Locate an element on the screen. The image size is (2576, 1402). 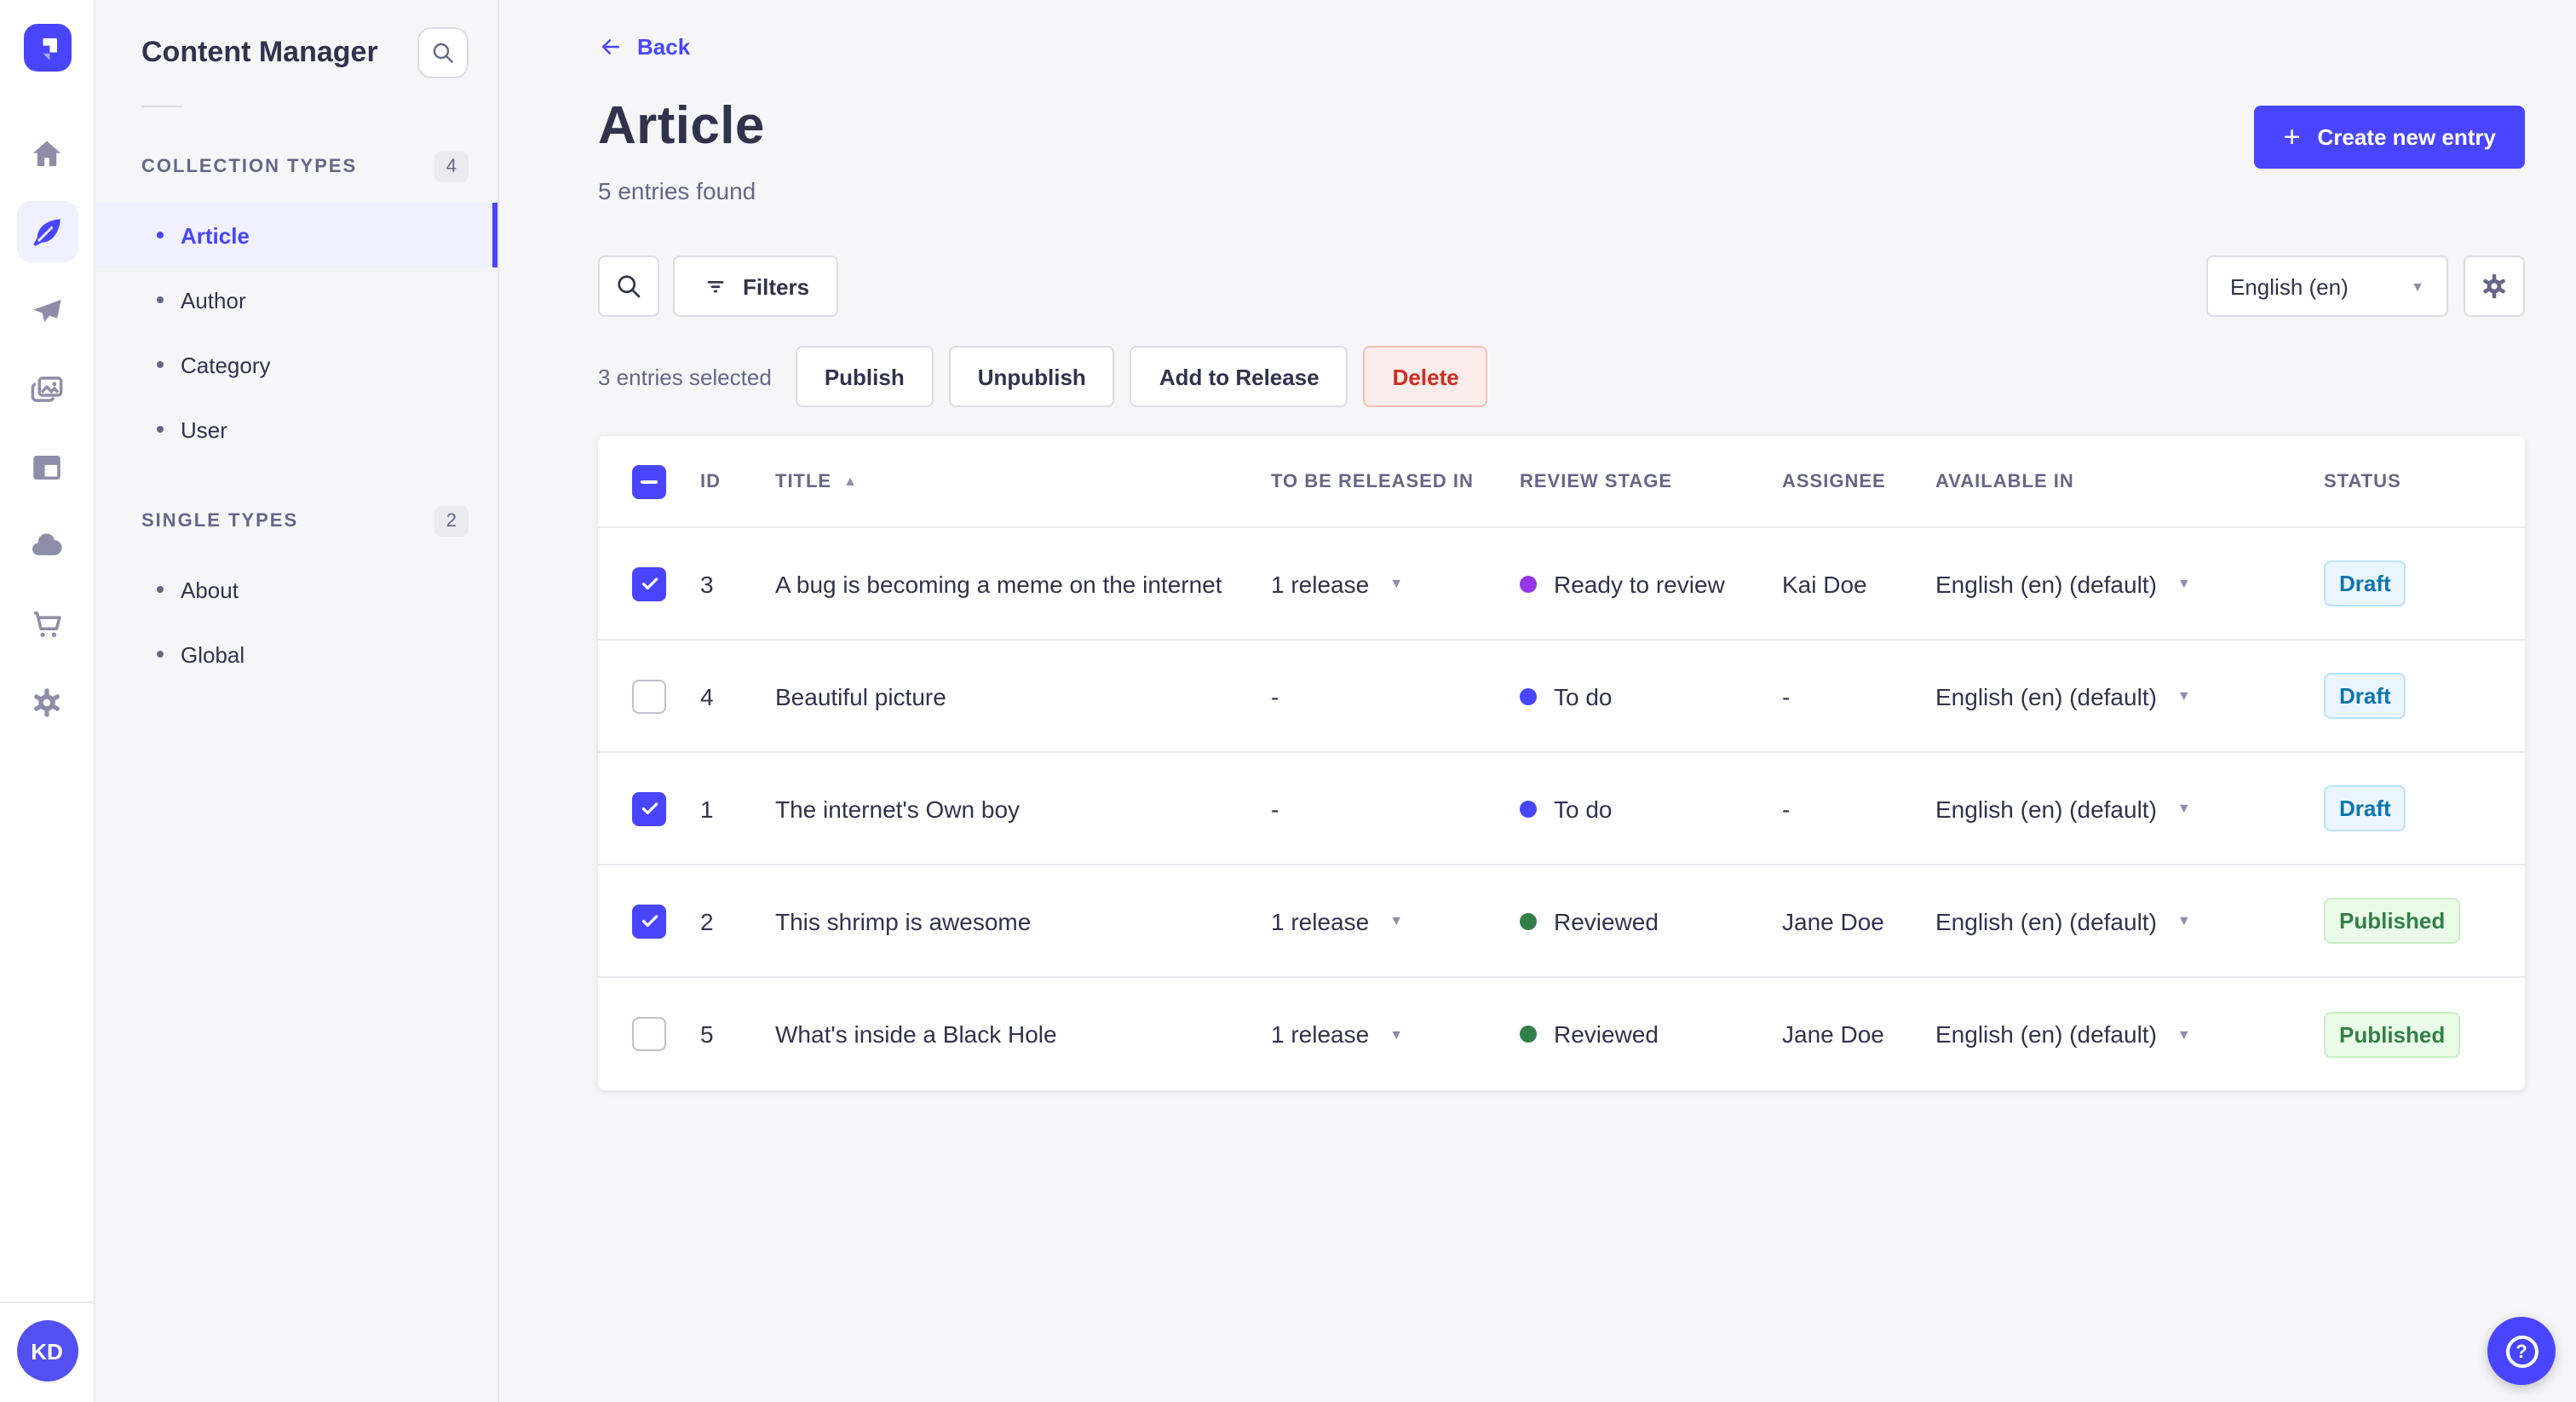
strapi-logo is located at coordinates (47, 48).